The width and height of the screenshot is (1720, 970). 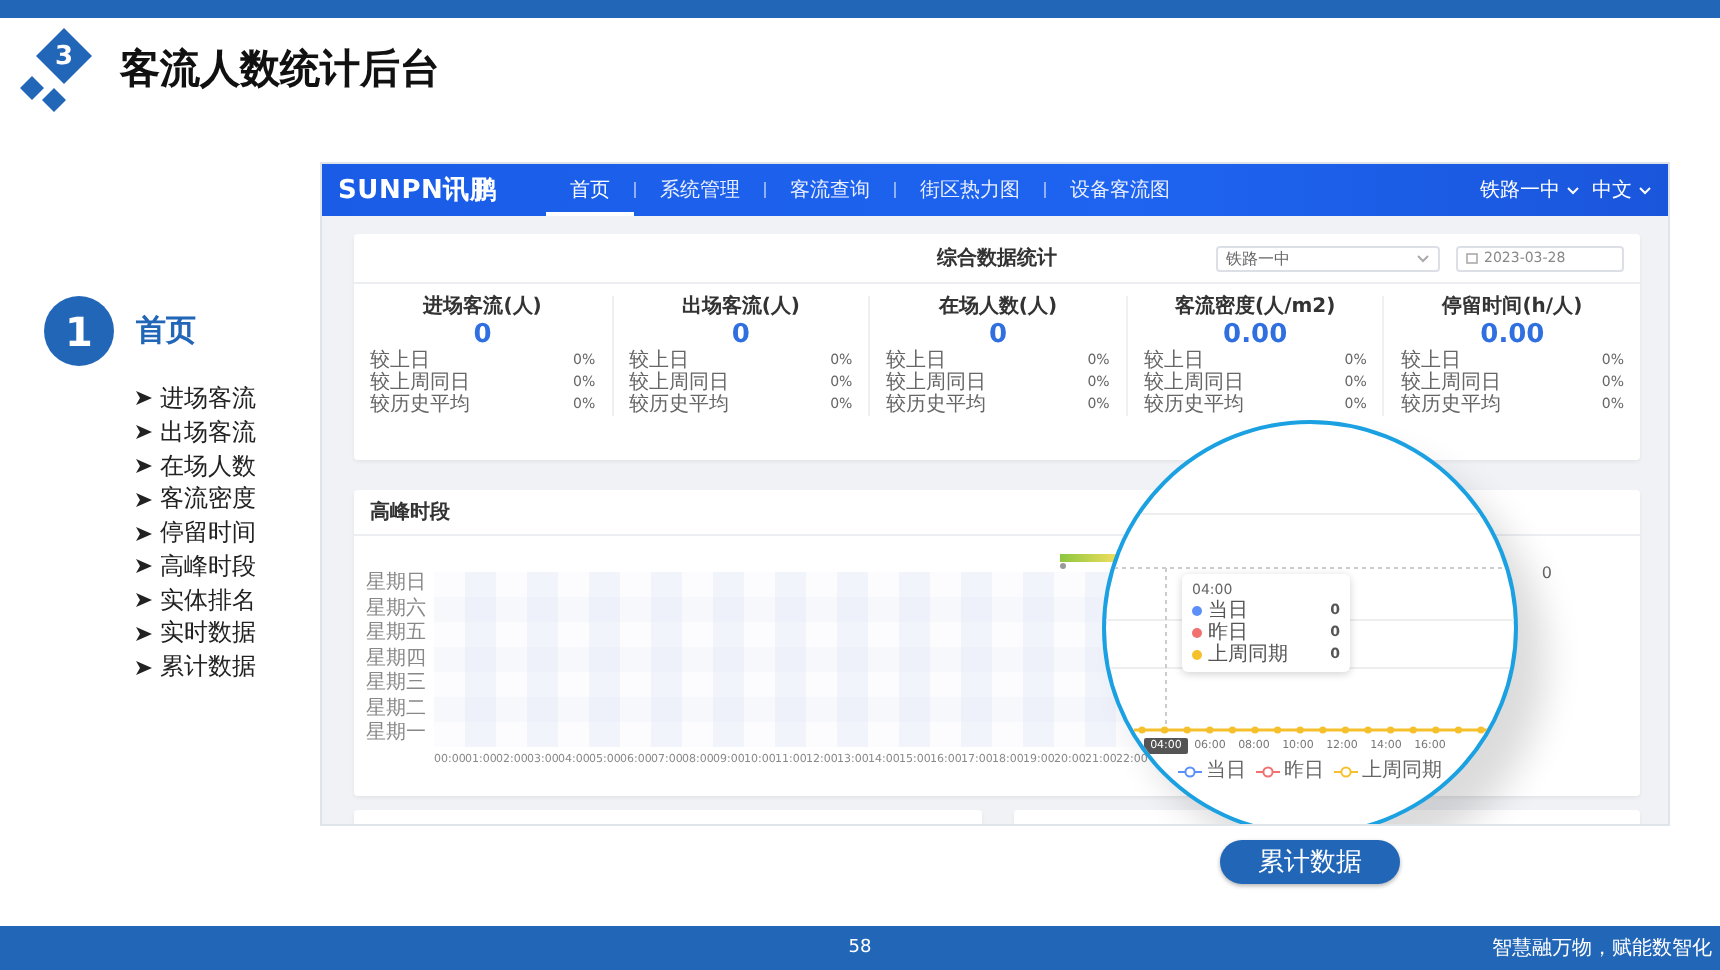 What do you see at coordinates (1090, 562) in the screenshot?
I see `color-scale-bar` at bounding box center [1090, 562].